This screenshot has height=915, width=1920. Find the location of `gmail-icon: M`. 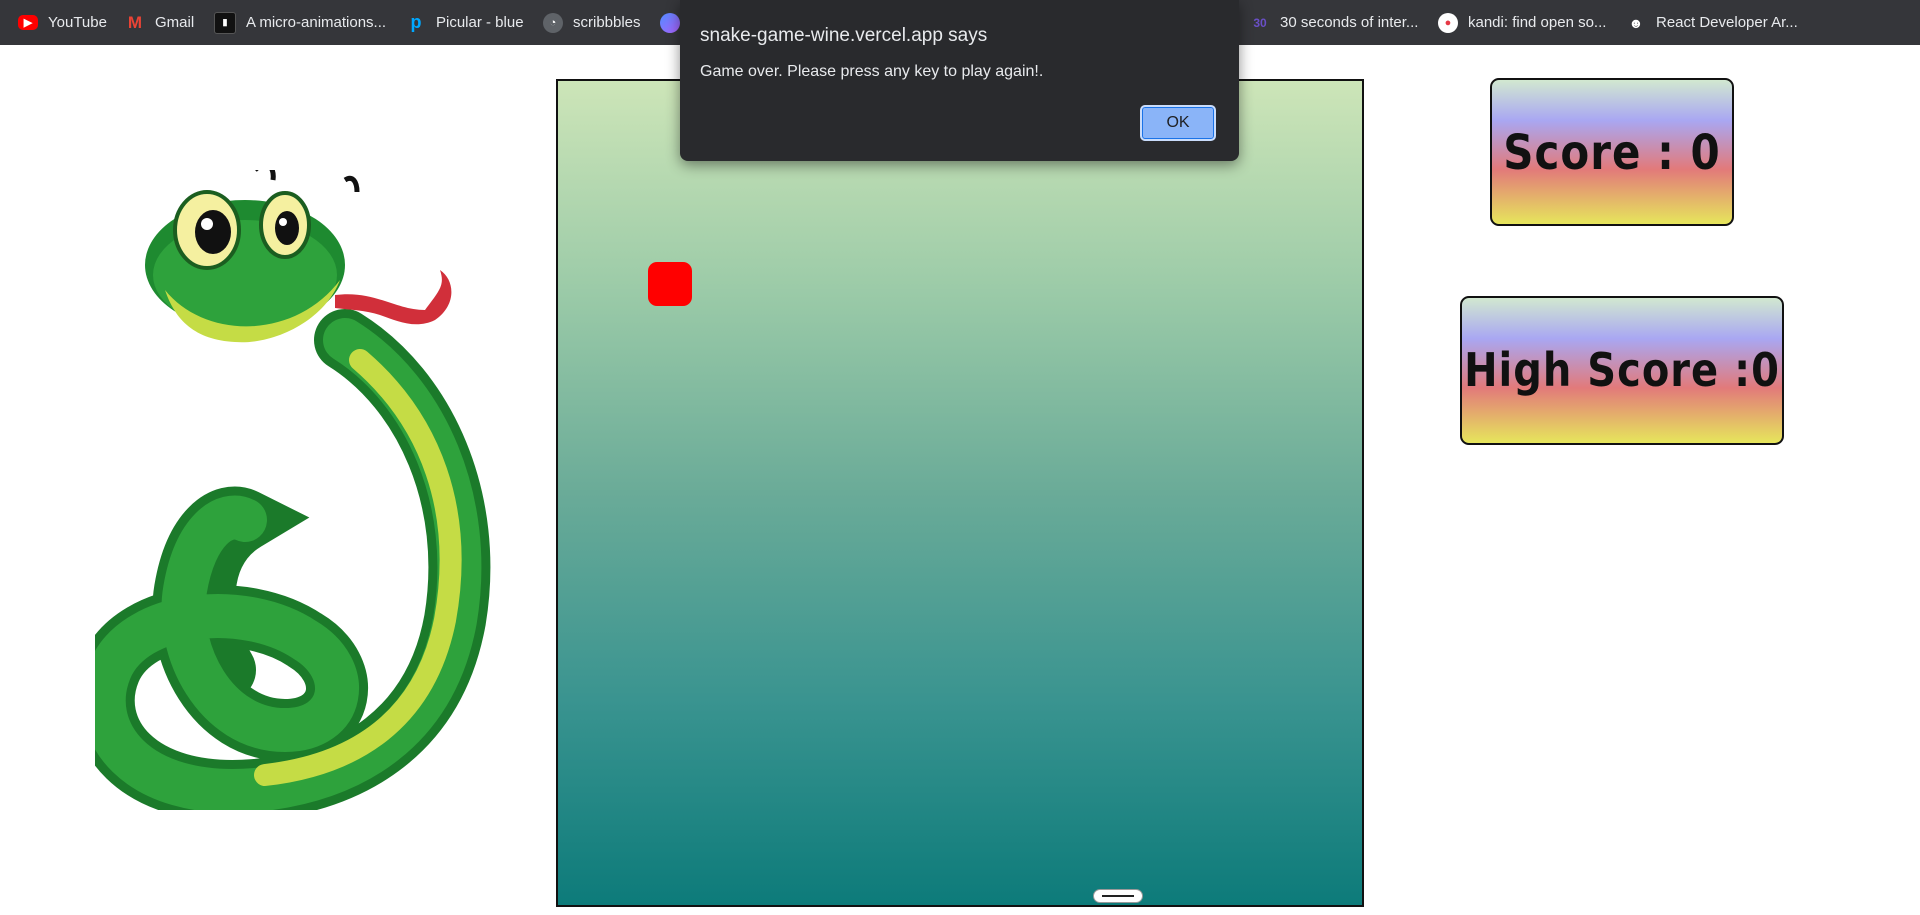

gmail-icon: M is located at coordinates (135, 22).